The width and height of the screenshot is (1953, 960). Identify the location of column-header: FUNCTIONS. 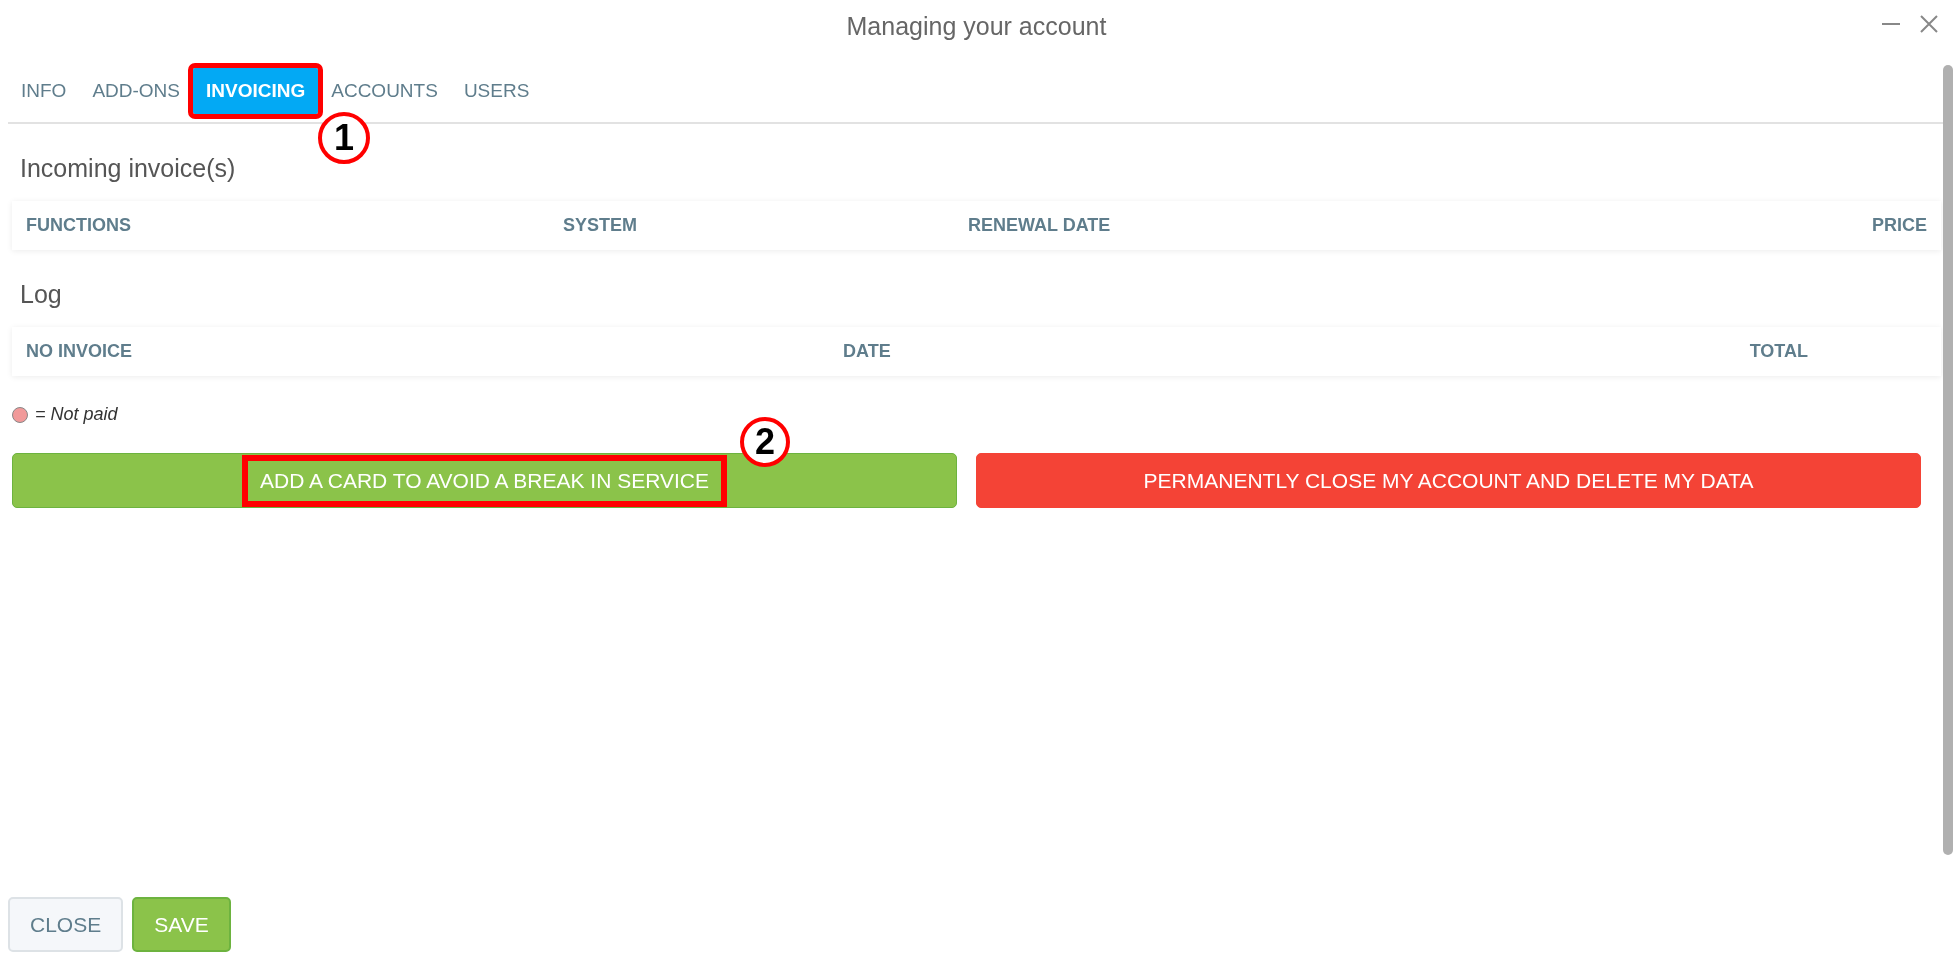
(79, 225).